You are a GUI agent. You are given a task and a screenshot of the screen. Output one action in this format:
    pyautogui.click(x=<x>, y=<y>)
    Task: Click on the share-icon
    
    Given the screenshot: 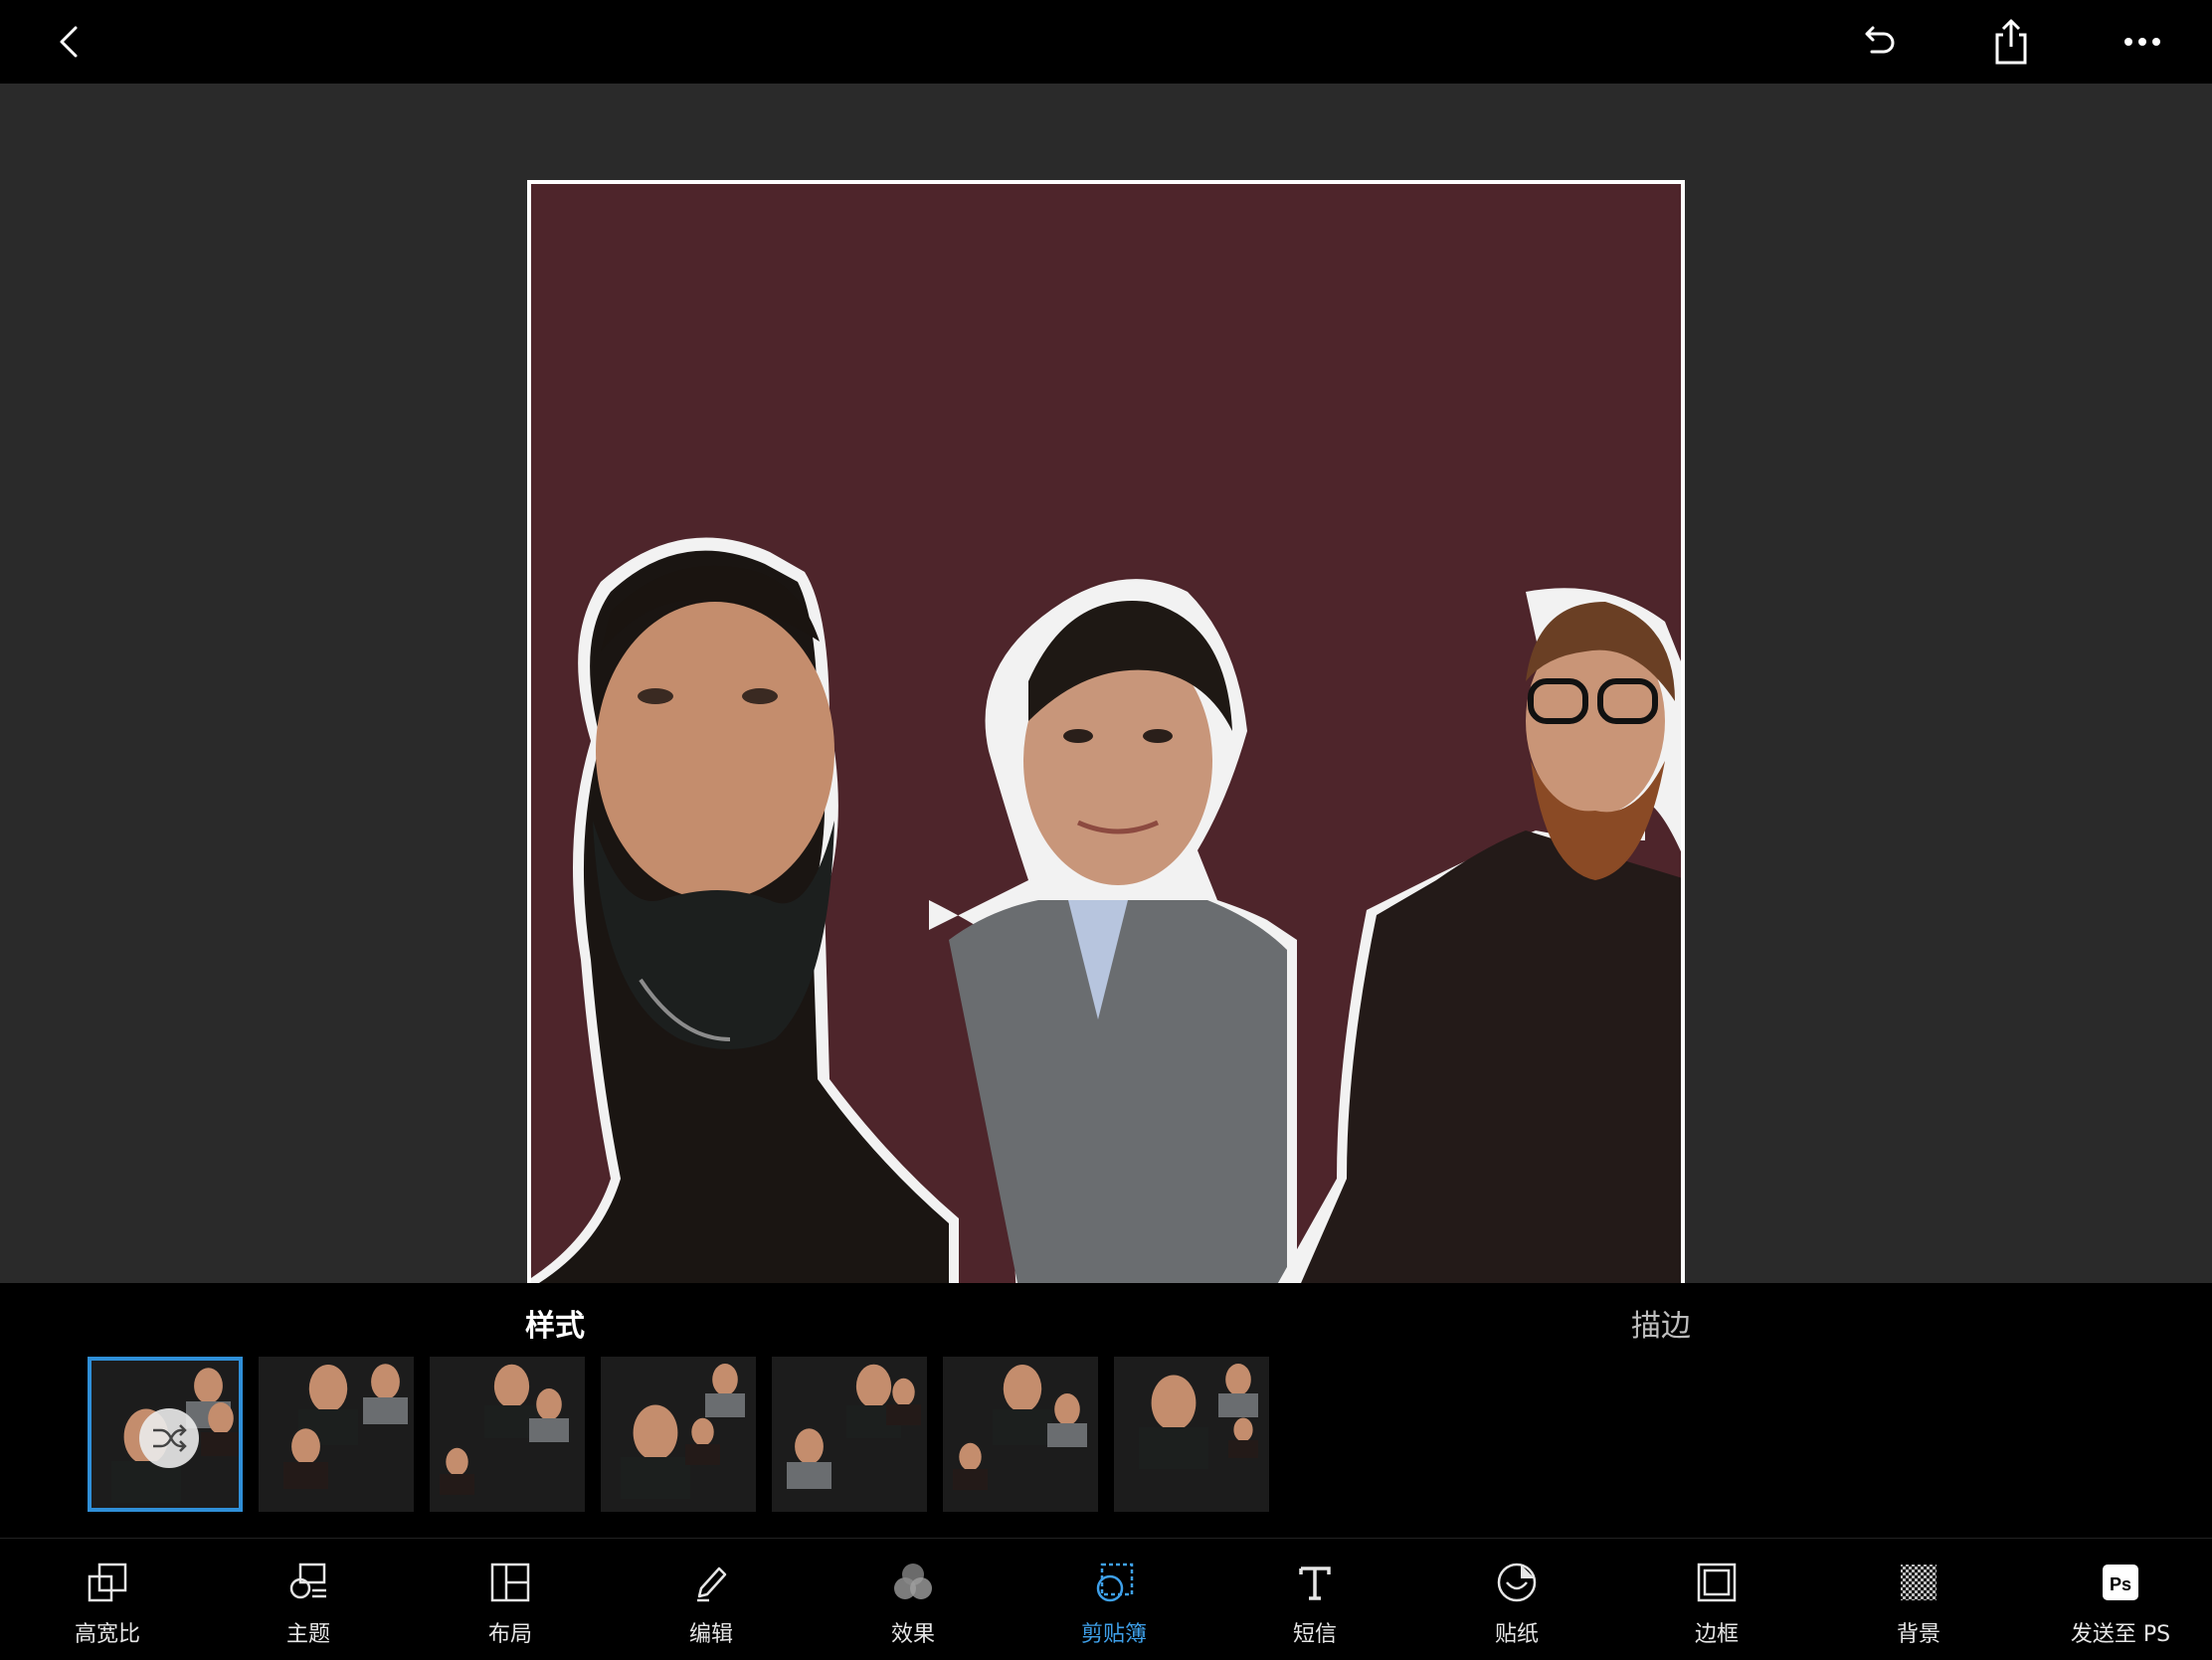 What is the action you would take?
    pyautogui.click(x=2011, y=42)
    